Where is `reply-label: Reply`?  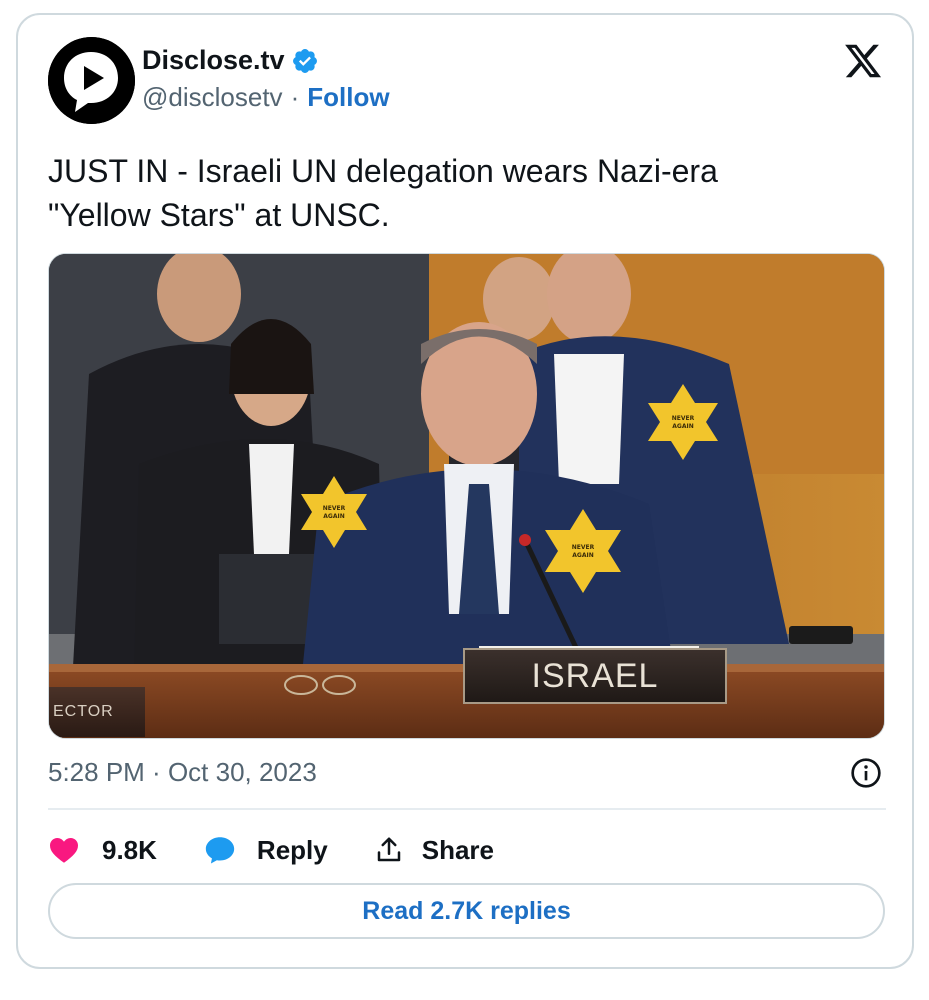
reply-label: Reply is located at coordinates (292, 849).